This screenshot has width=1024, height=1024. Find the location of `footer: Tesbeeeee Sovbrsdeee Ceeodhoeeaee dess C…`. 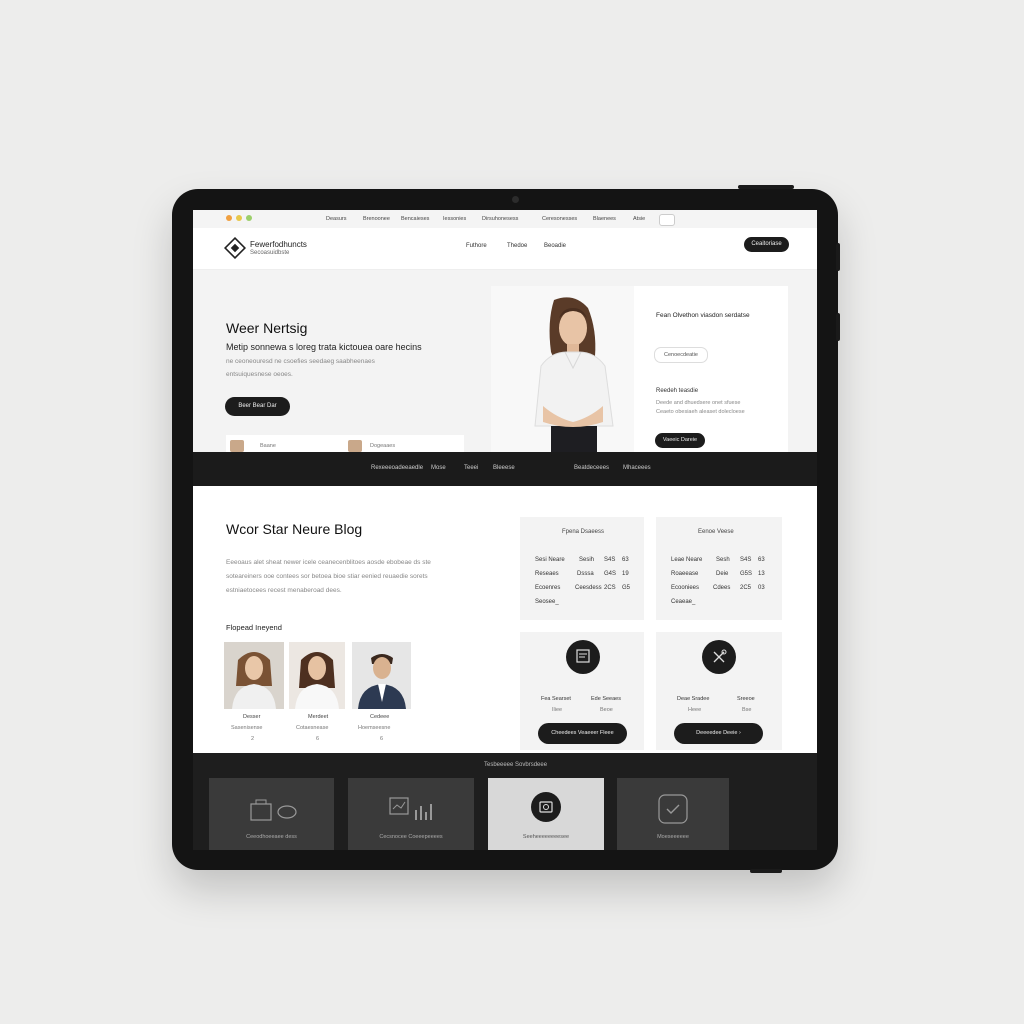

footer: Tesbeeeee Sovbrsdeee Ceeodhoeeaee dess C… is located at coordinates (505, 801).